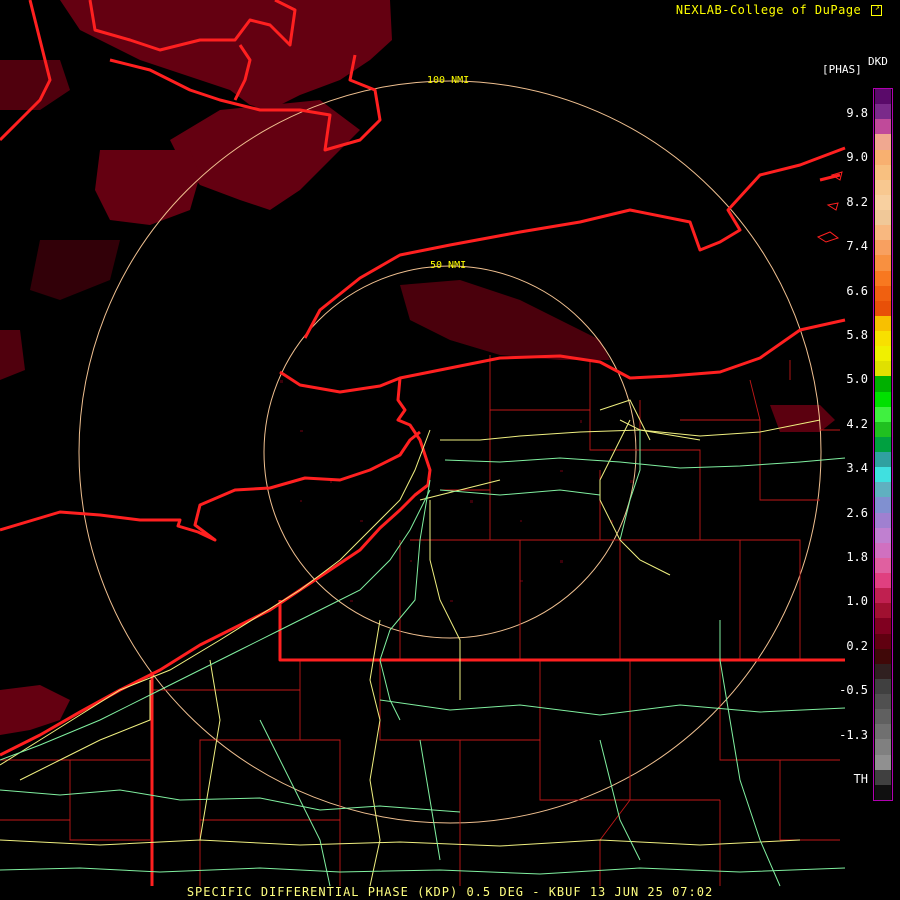 Image resolution: width=900 pixels, height=900 pixels. What do you see at coordinates (842, 69) in the screenshot?
I see `colorbar-unit-sub: [PHAS]` at bounding box center [842, 69].